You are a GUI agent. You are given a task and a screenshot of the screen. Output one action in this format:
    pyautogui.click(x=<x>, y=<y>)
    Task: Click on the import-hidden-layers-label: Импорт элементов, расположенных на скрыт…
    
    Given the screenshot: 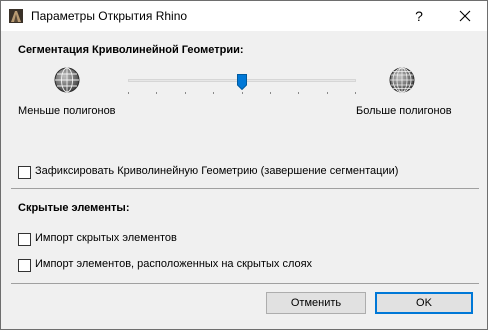 What is the action you would take?
    pyautogui.click(x=173, y=264)
    